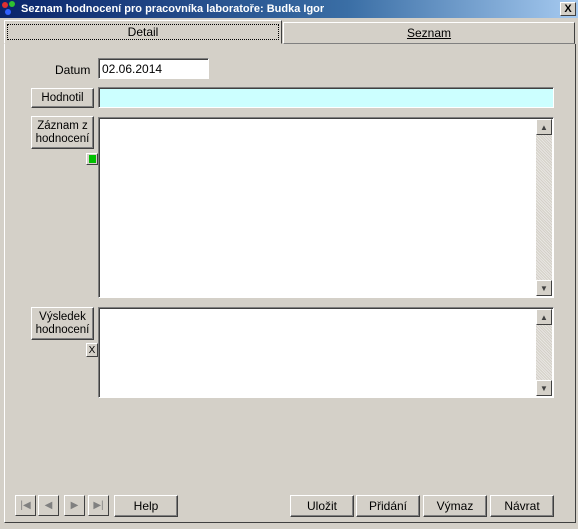 The image size is (578, 529). What do you see at coordinates (544, 207) in the screenshot?
I see `zaznam-scrollbar: ▲ ▼` at bounding box center [544, 207].